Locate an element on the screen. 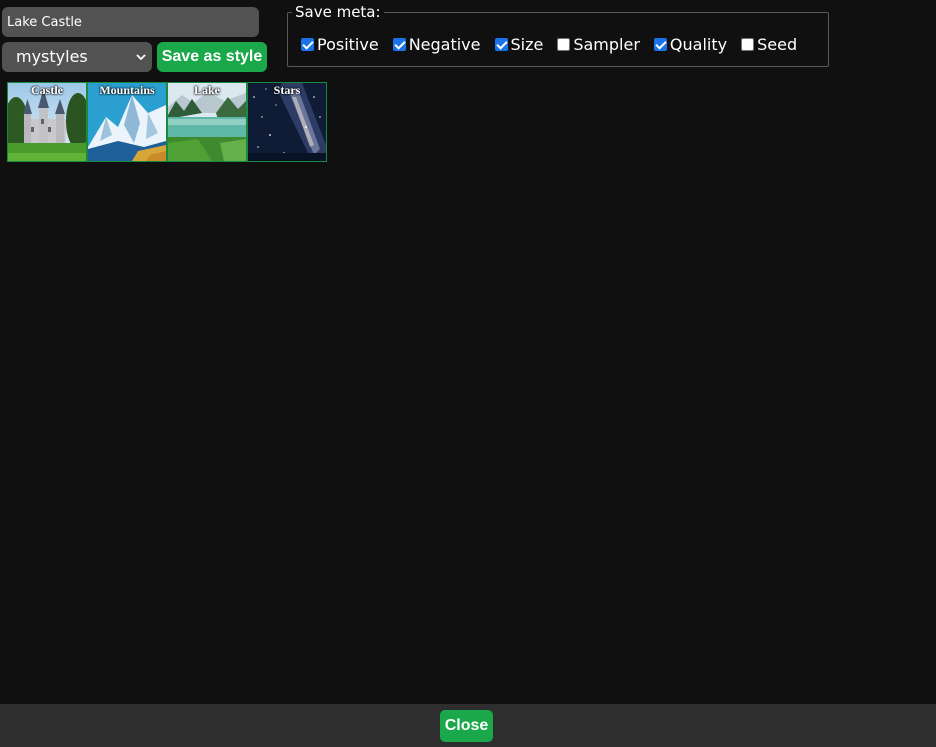 This screenshot has width=936, height=747. size-label: Size is located at coordinates (527, 44).